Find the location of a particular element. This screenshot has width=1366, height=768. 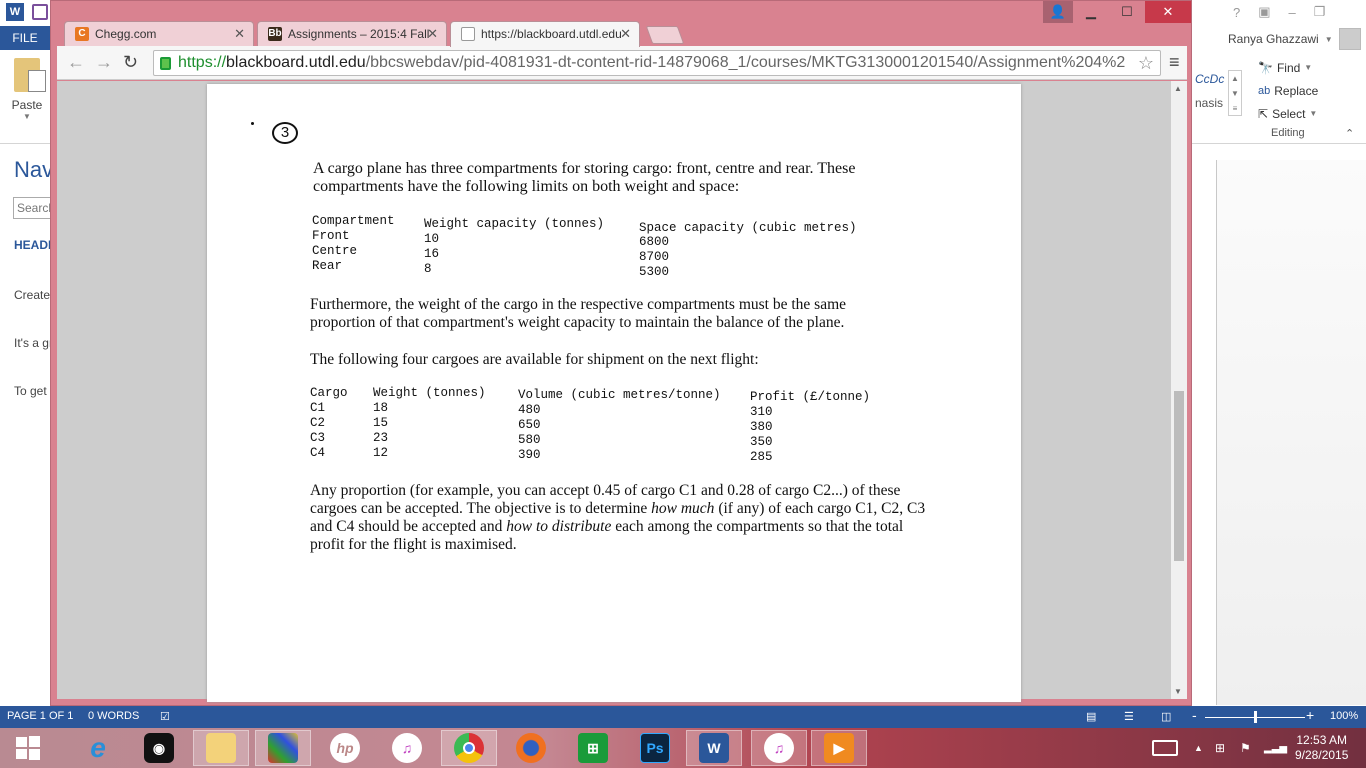

maximize-button: ☐ is located at coordinates (1127, 12).